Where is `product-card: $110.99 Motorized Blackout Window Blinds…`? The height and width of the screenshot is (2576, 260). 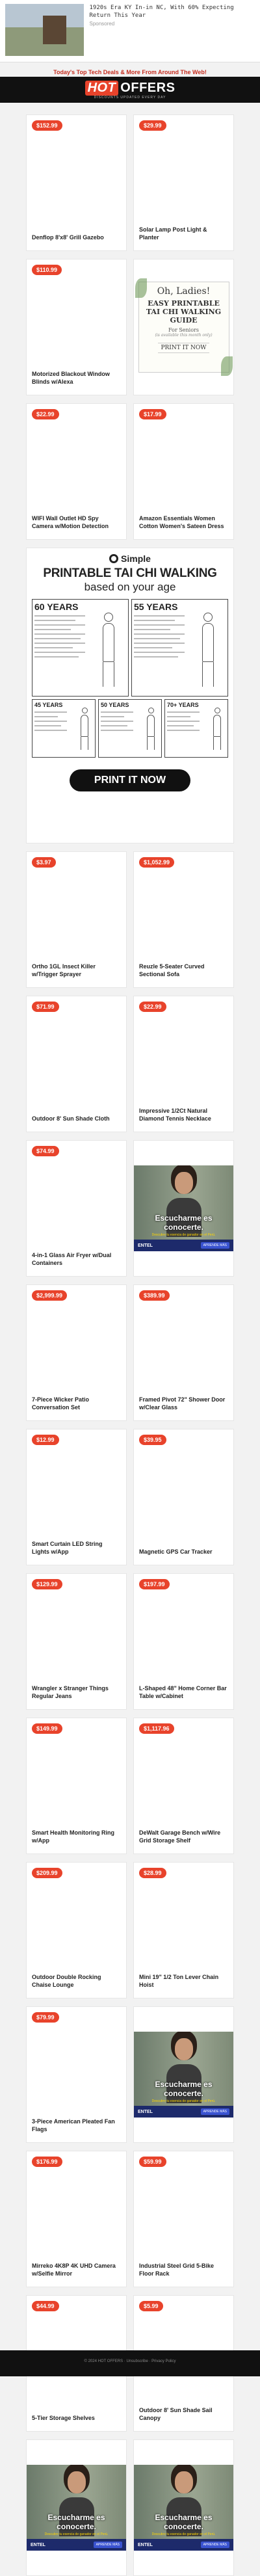 product-card: $110.99 Motorized Blackout Window Blinds… is located at coordinates (76, 327).